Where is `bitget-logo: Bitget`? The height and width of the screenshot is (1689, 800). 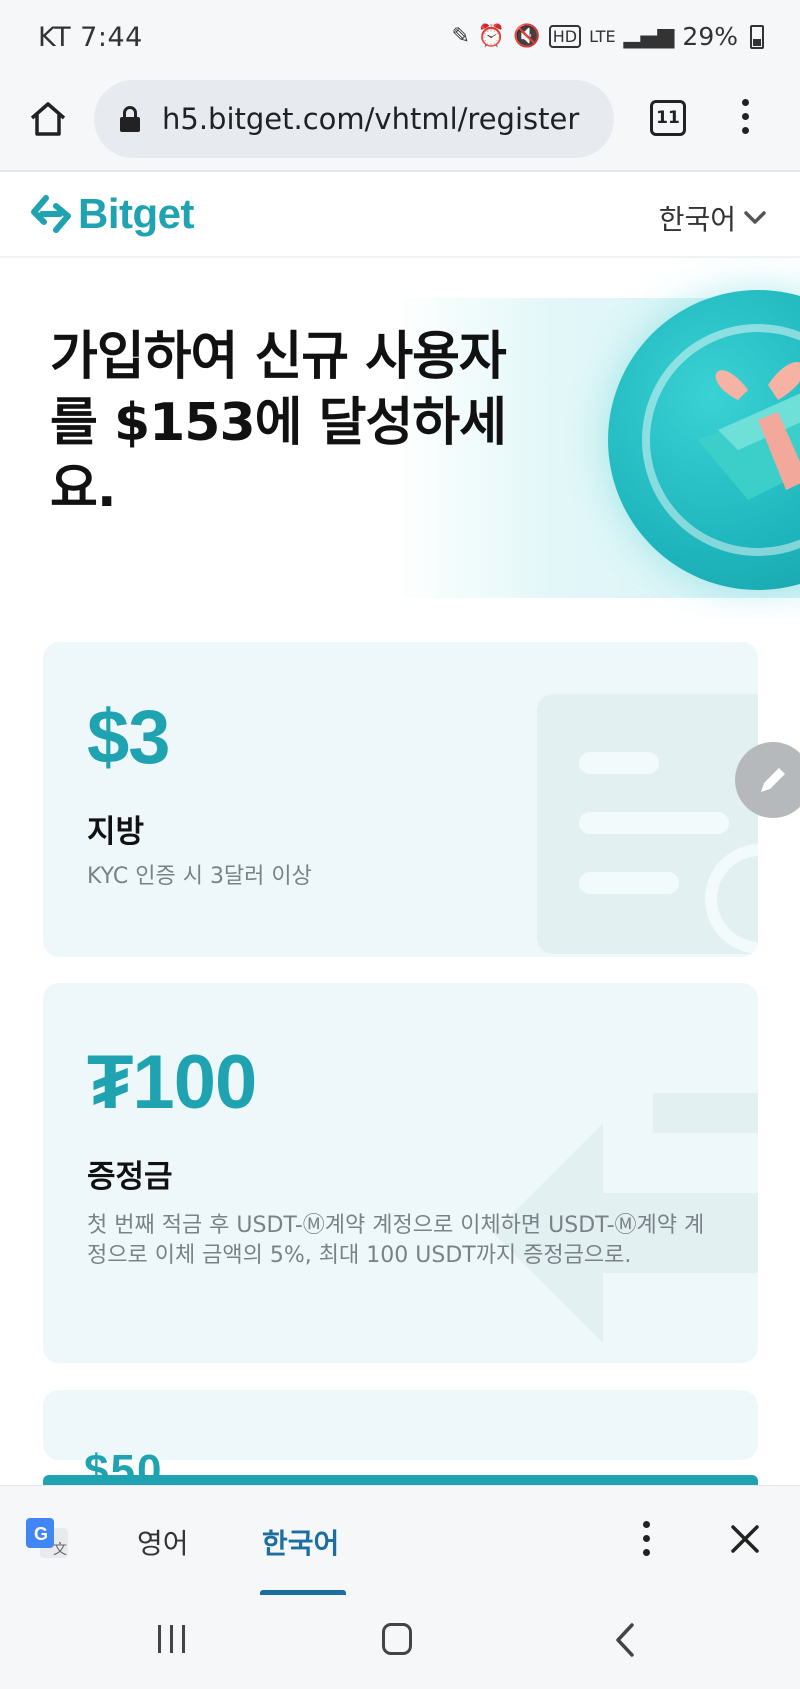 bitget-logo: Bitget is located at coordinates (112, 214).